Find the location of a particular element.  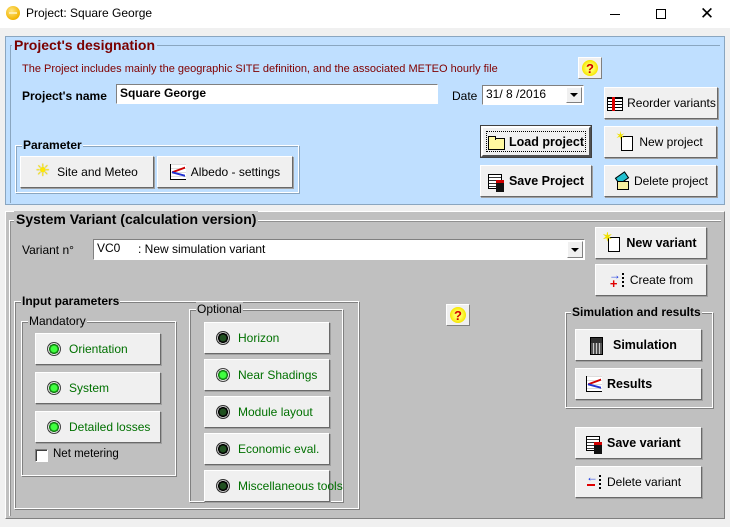

detailed-losses-label: Detailed losses is located at coordinates (110, 427).